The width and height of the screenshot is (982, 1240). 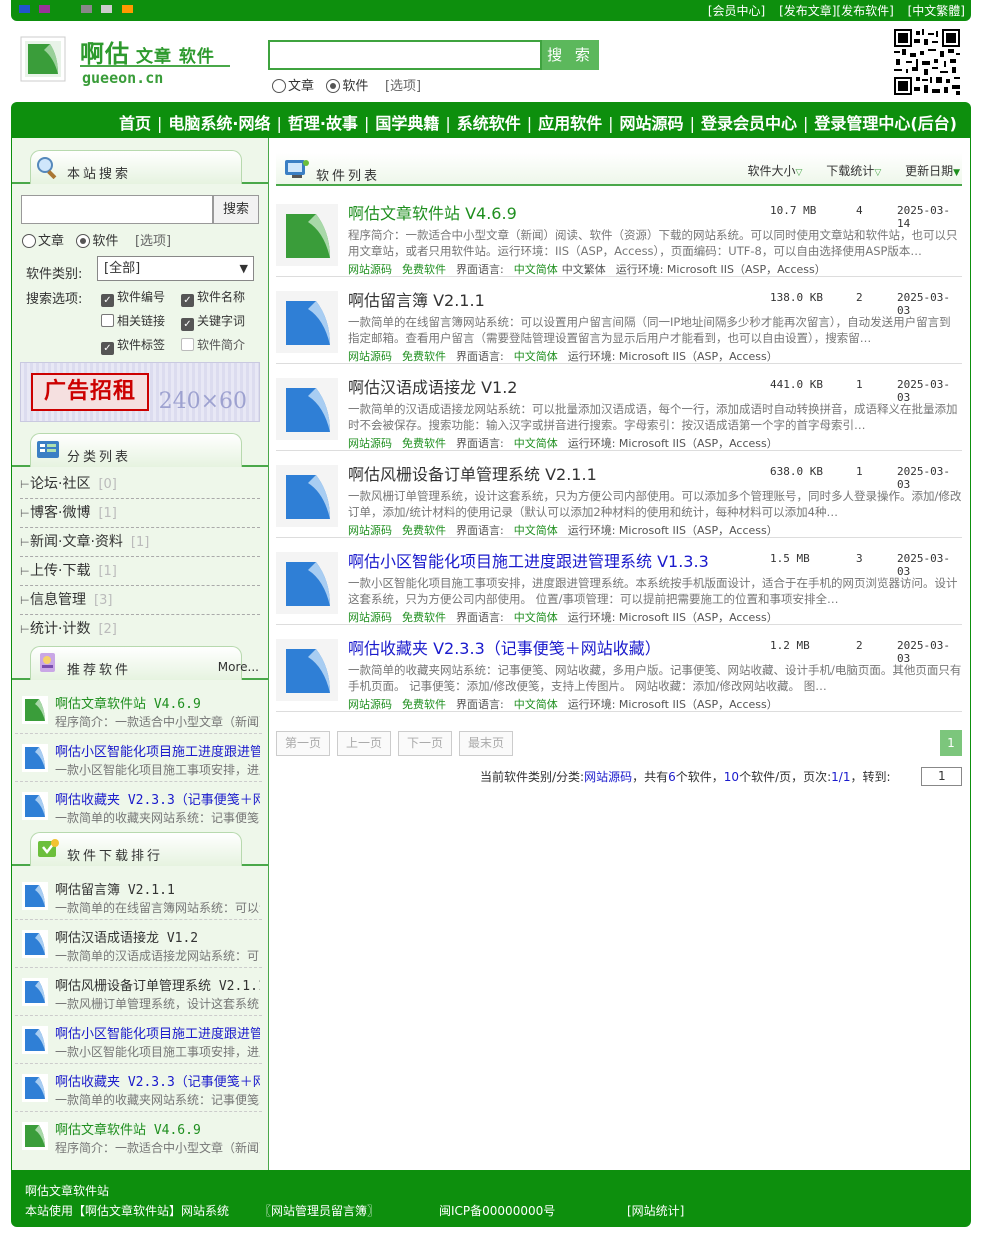 I want to click on footer-guestbook-link: 〖网站管理员留言簿〗, so click(x=319, y=1210).